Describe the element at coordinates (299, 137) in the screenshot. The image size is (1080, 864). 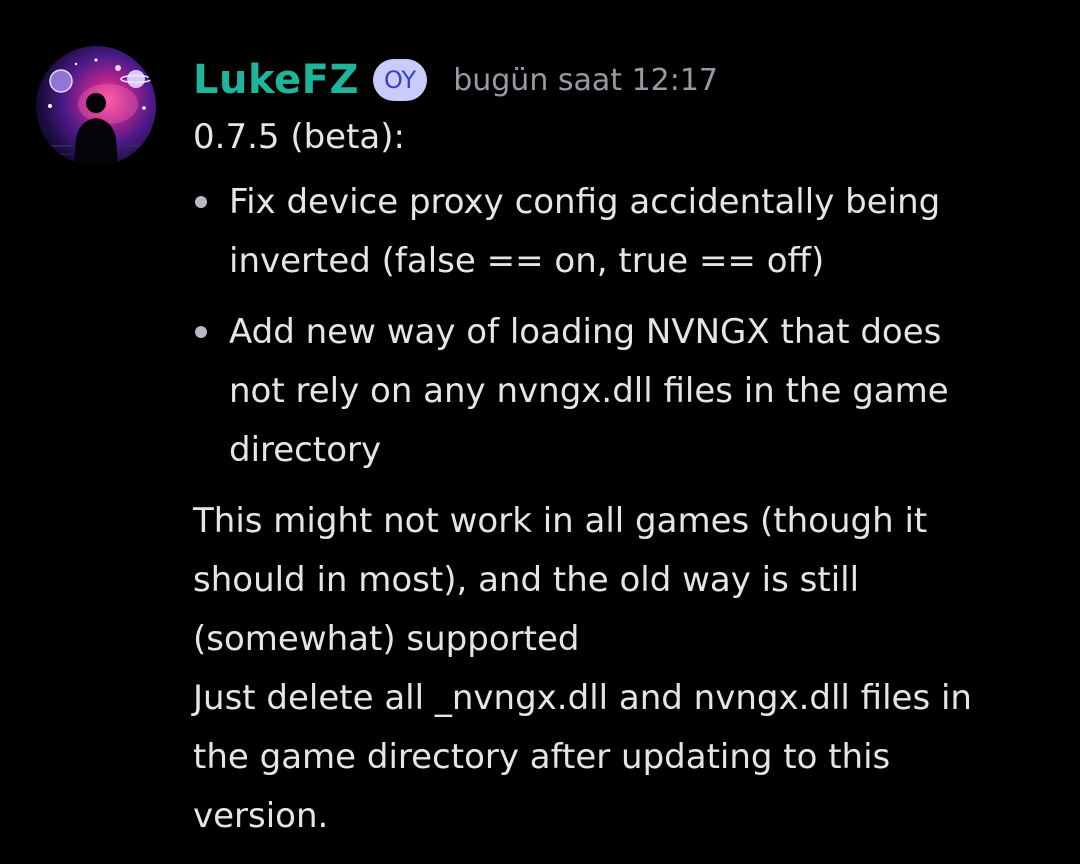
I see `version-heading: 0.7.5 (beta):` at that location.